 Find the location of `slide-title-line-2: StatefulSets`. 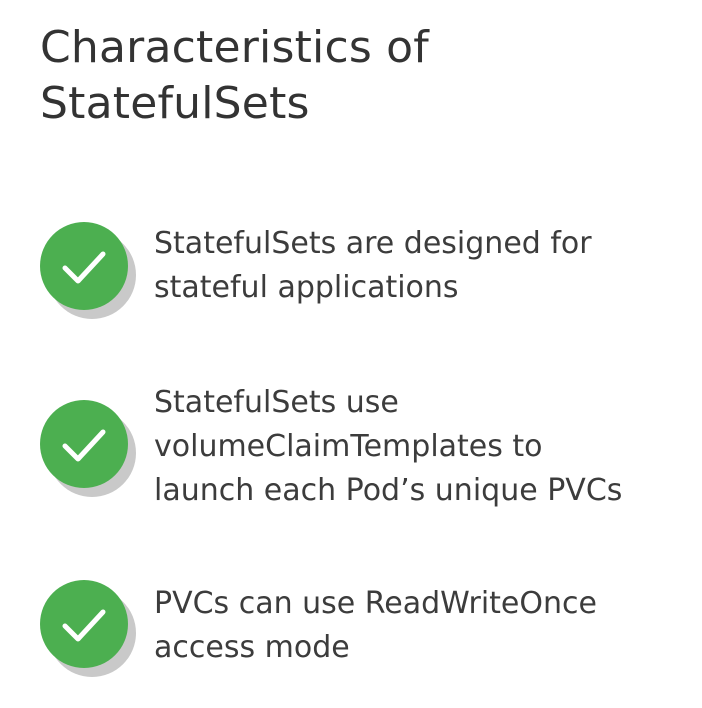

slide-title-line-2: StatefulSets is located at coordinates (175, 103).